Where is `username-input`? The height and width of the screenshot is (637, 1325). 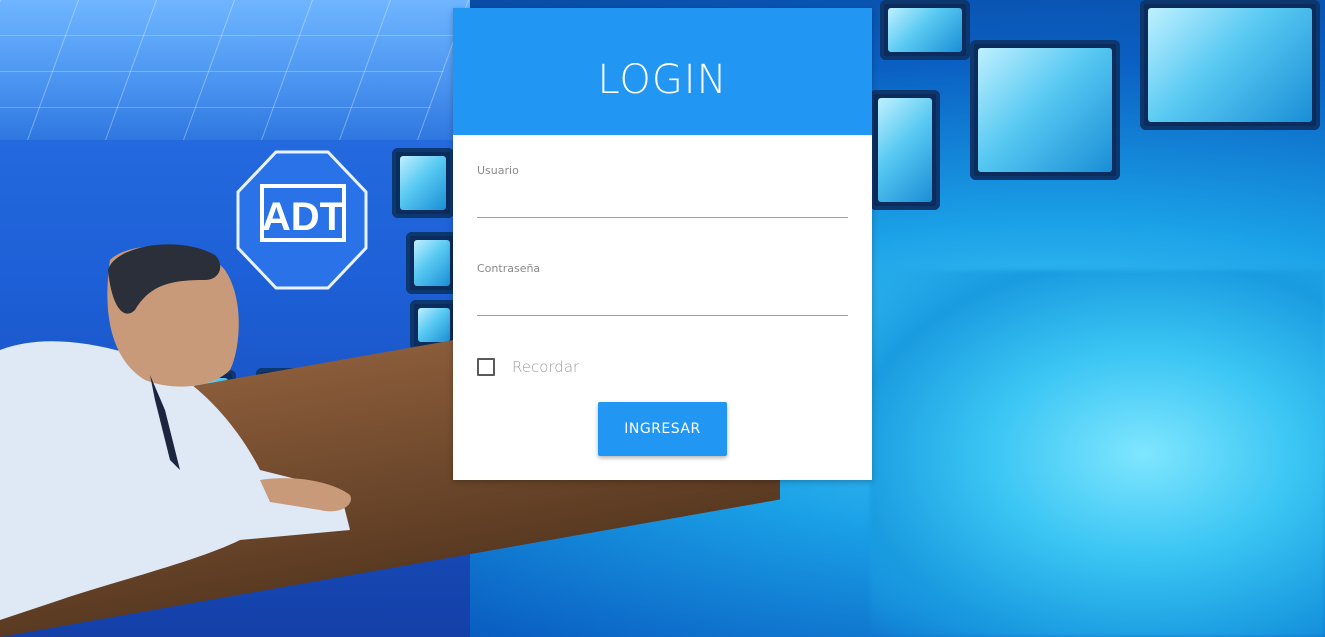 username-input is located at coordinates (662, 204).